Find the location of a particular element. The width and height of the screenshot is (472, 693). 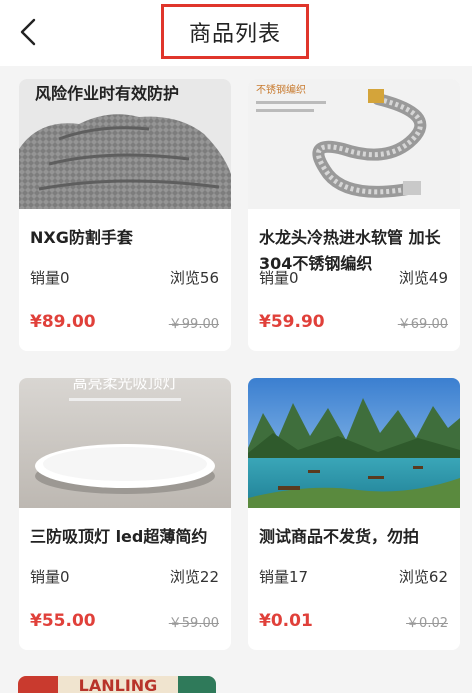

lamp-image-caption: 高亮柔光吸顶灯 is located at coordinates (124, 385).